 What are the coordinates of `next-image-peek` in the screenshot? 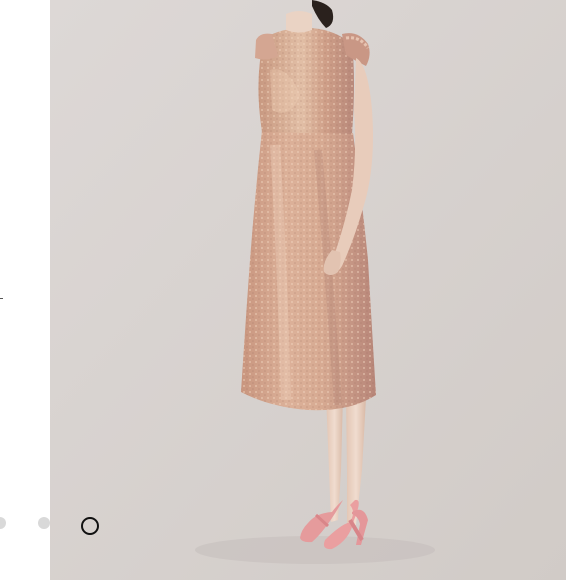 It's located at (573, 290).